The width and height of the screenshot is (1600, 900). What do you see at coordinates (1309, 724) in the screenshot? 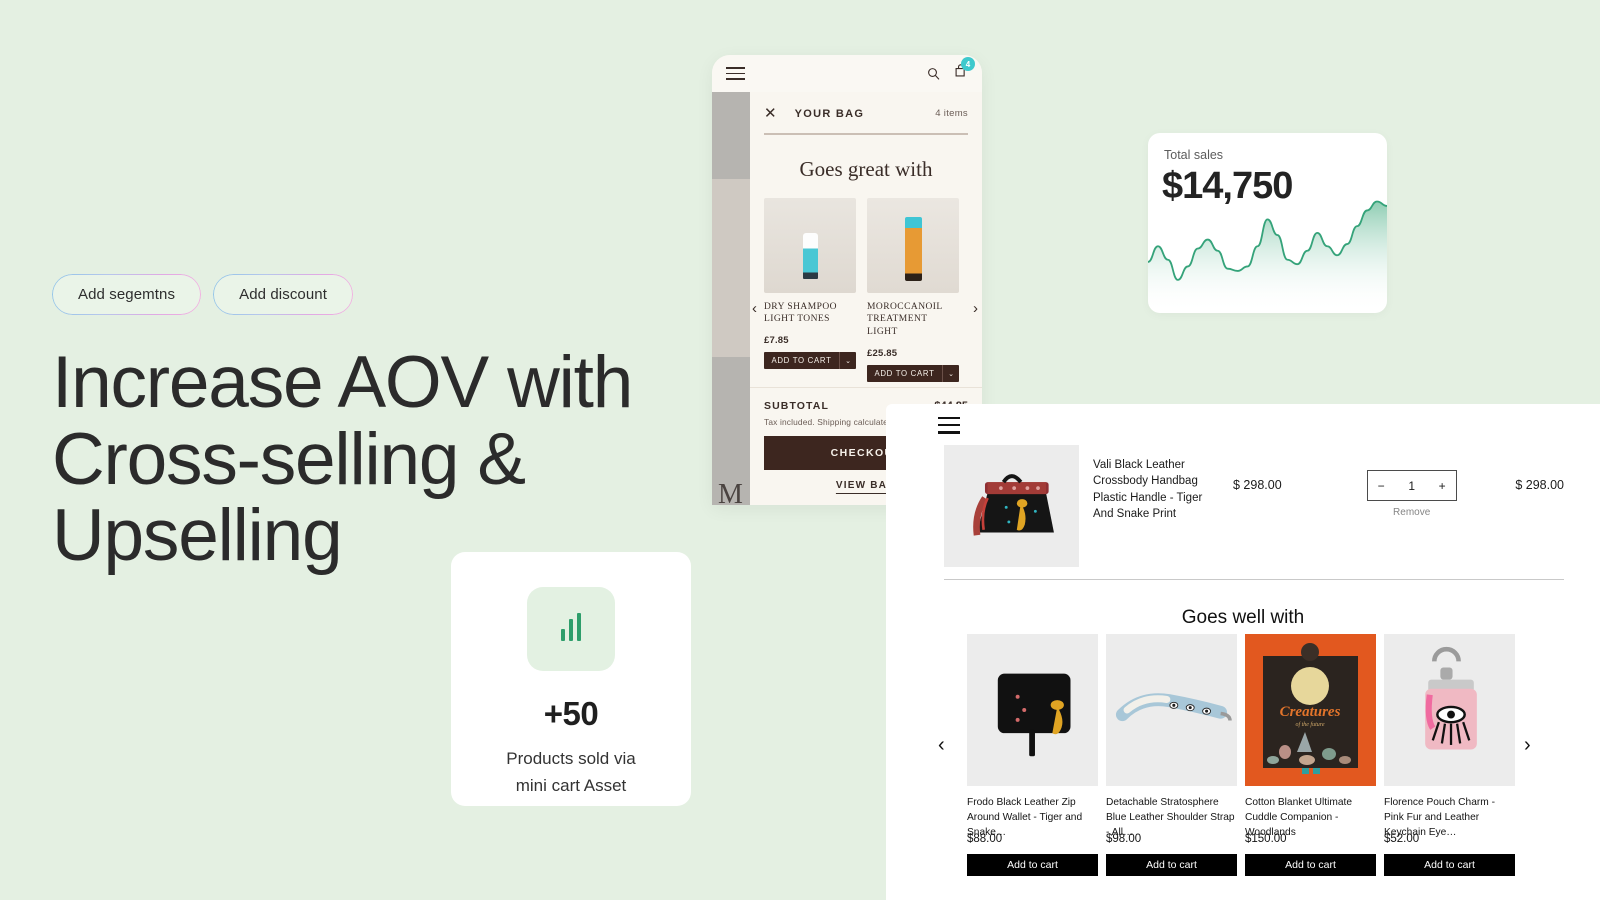
I see `svg-text: of the future` at bounding box center [1309, 724].